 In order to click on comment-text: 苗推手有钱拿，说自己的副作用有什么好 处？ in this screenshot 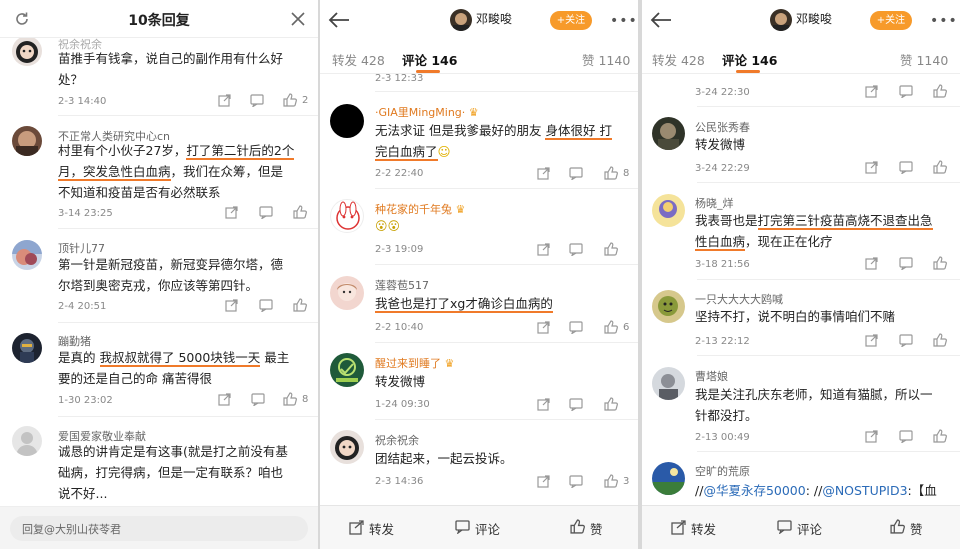, I will do `click(171, 69)`.